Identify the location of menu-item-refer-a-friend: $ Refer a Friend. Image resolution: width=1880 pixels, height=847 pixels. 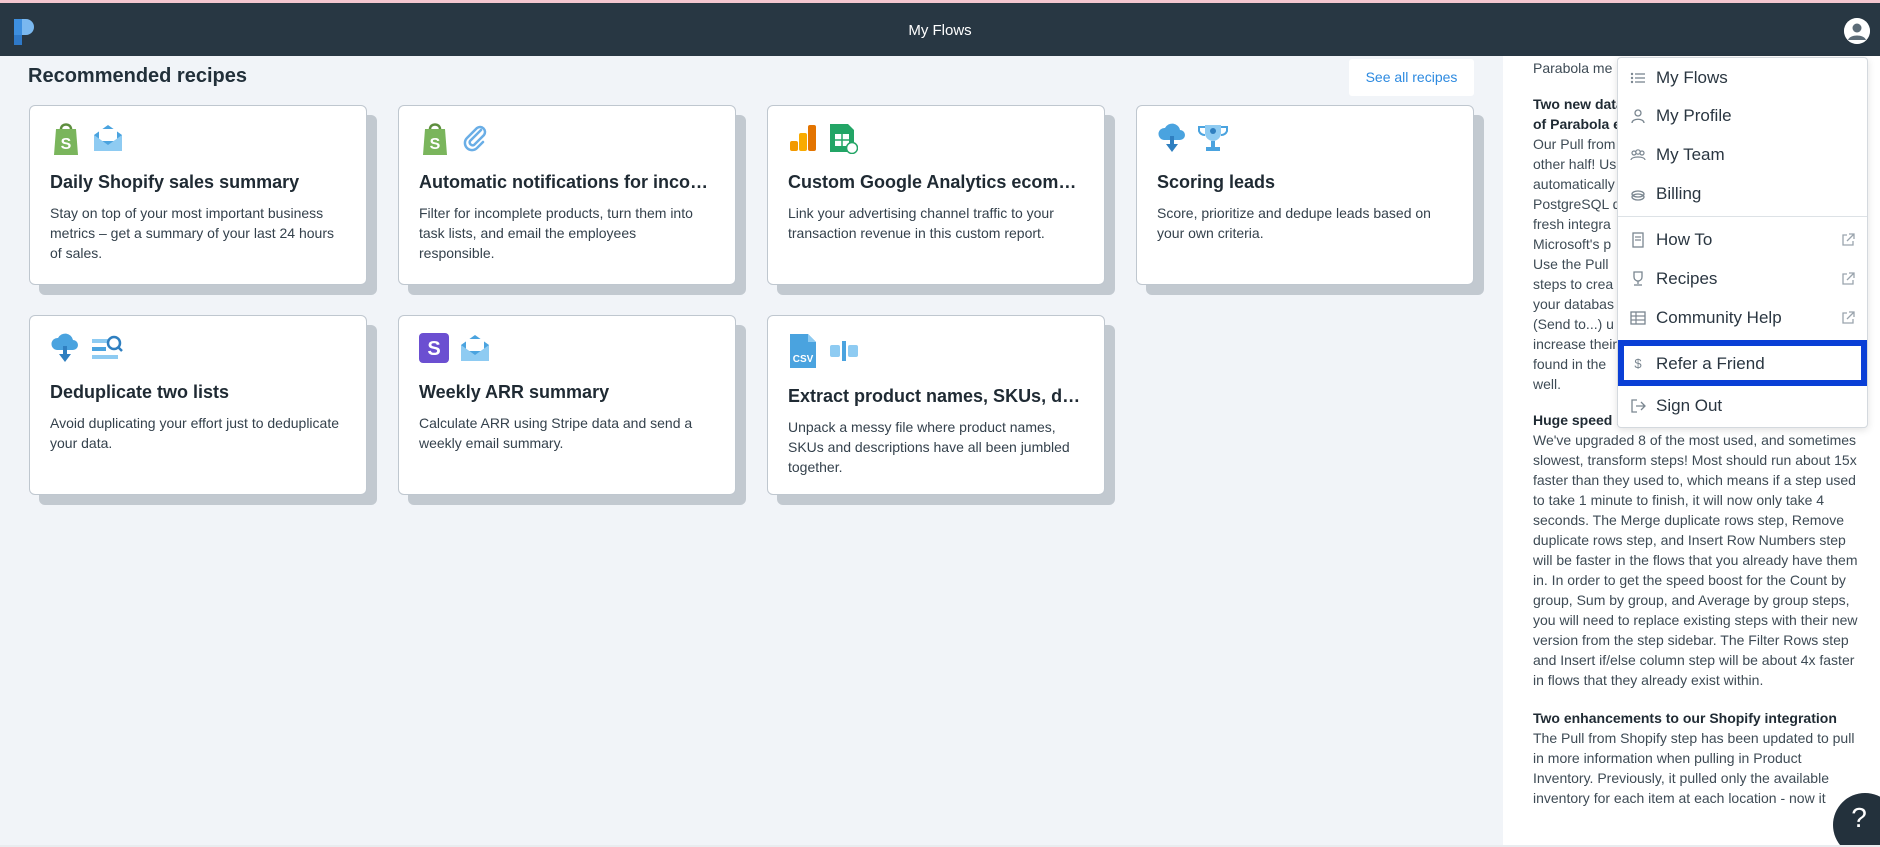
(1742, 363).